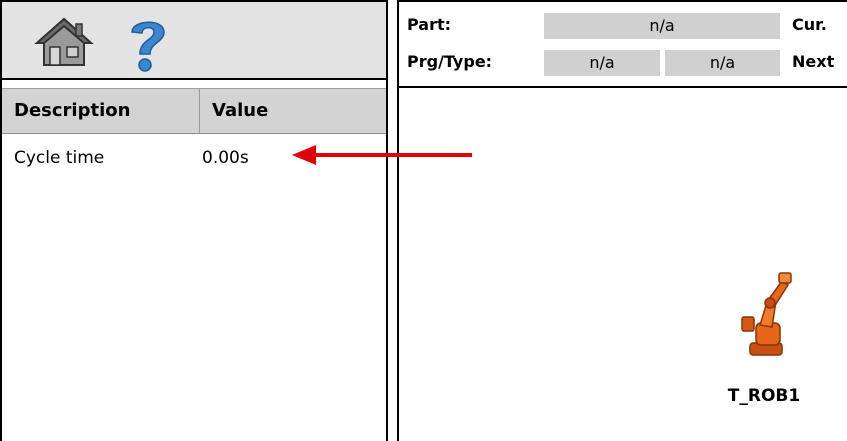 The height and width of the screenshot is (441, 847). I want to click on home-button, so click(64, 42).